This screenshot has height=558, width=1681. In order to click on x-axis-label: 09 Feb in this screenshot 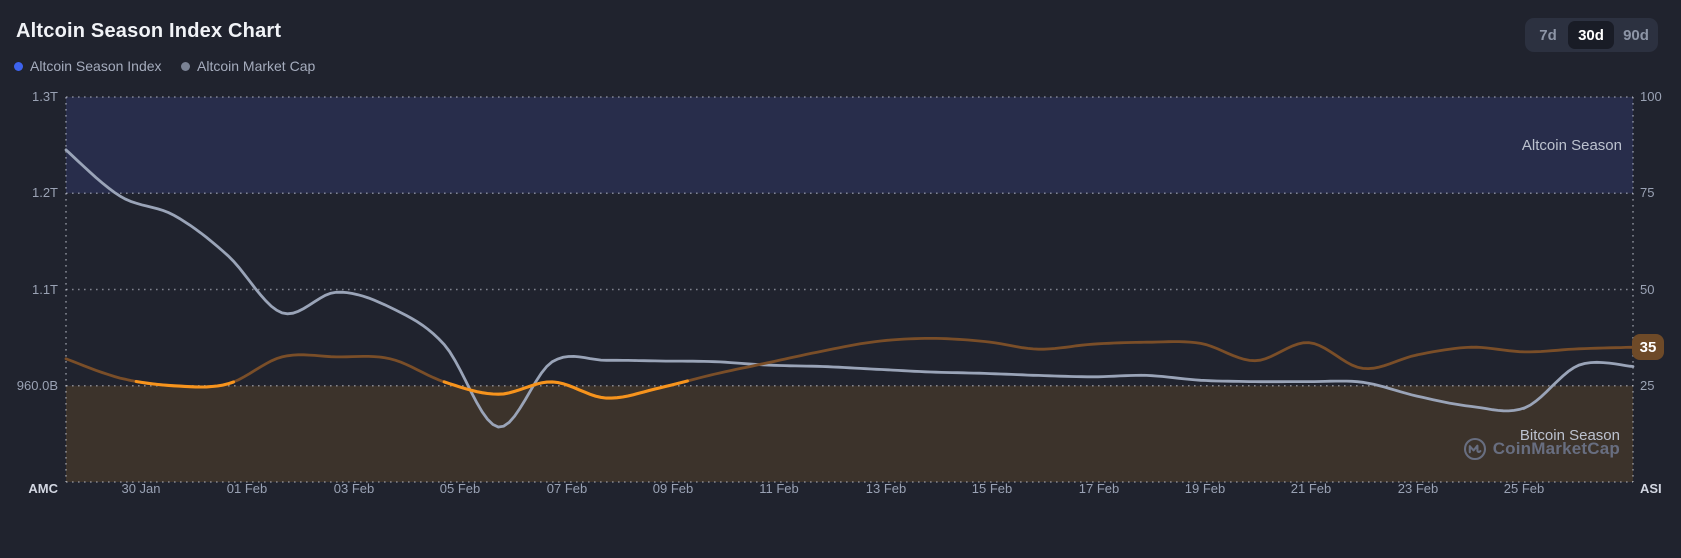, I will do `click(673, 488)`.